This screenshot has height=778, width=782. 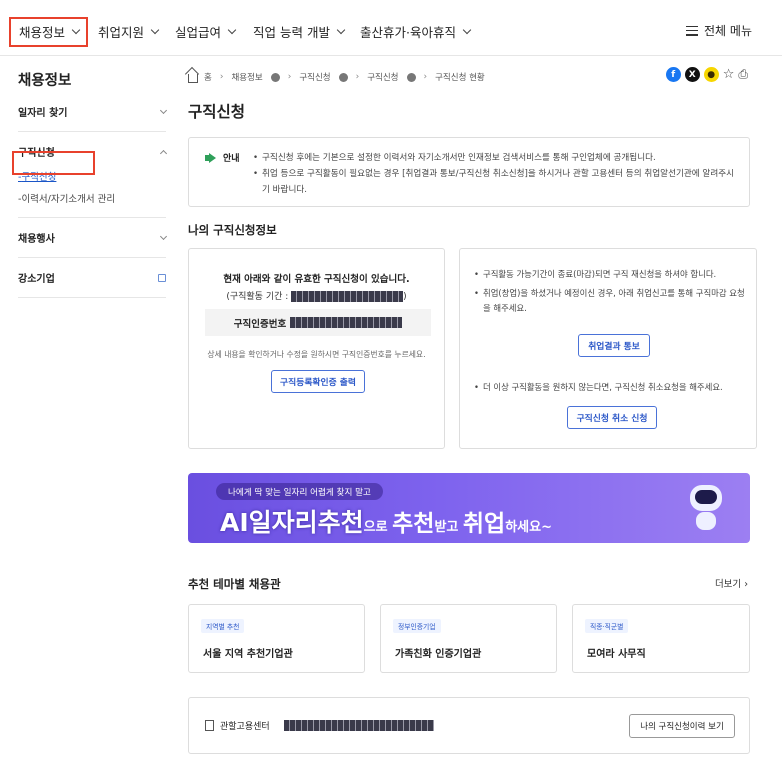 What do you see at coordinates (92, 277) in the screenshot?
I see `sidebar-item-strong-small-business: 강소기업` at bounding box center [92, 277].